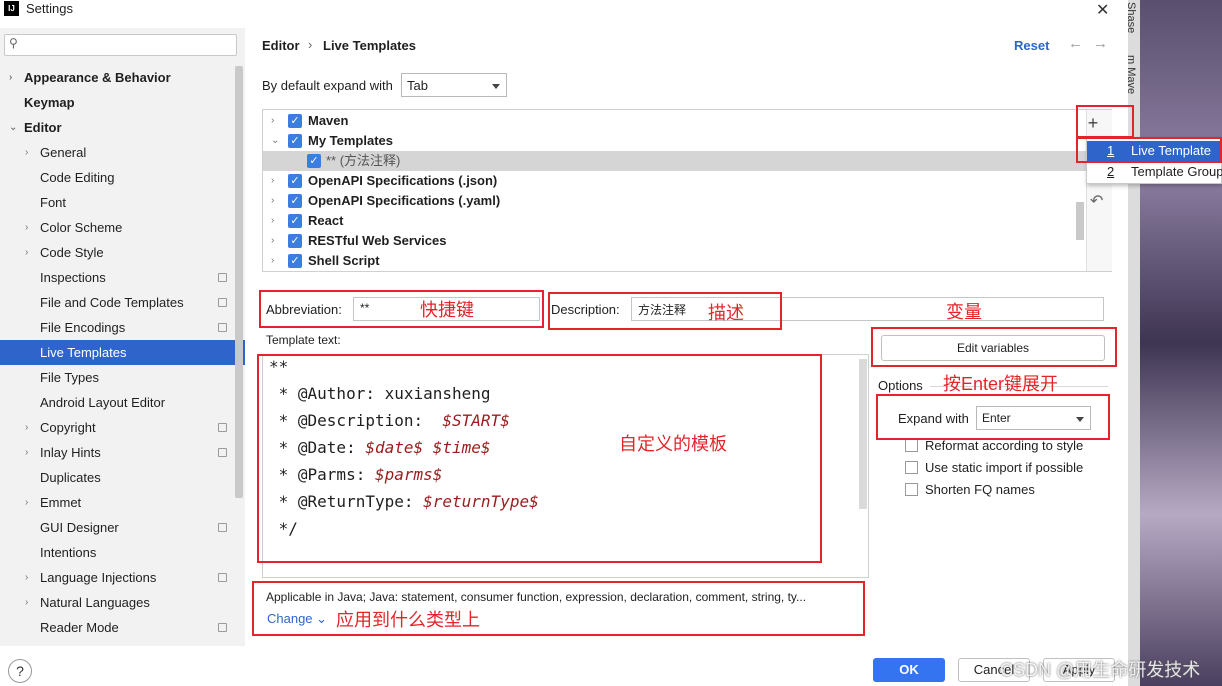 This screenshot has height=686, width=1222. Describe the element at coordinates (1075, 43) in the screenshot. I see `back-arrow-icon: ←` at that location.